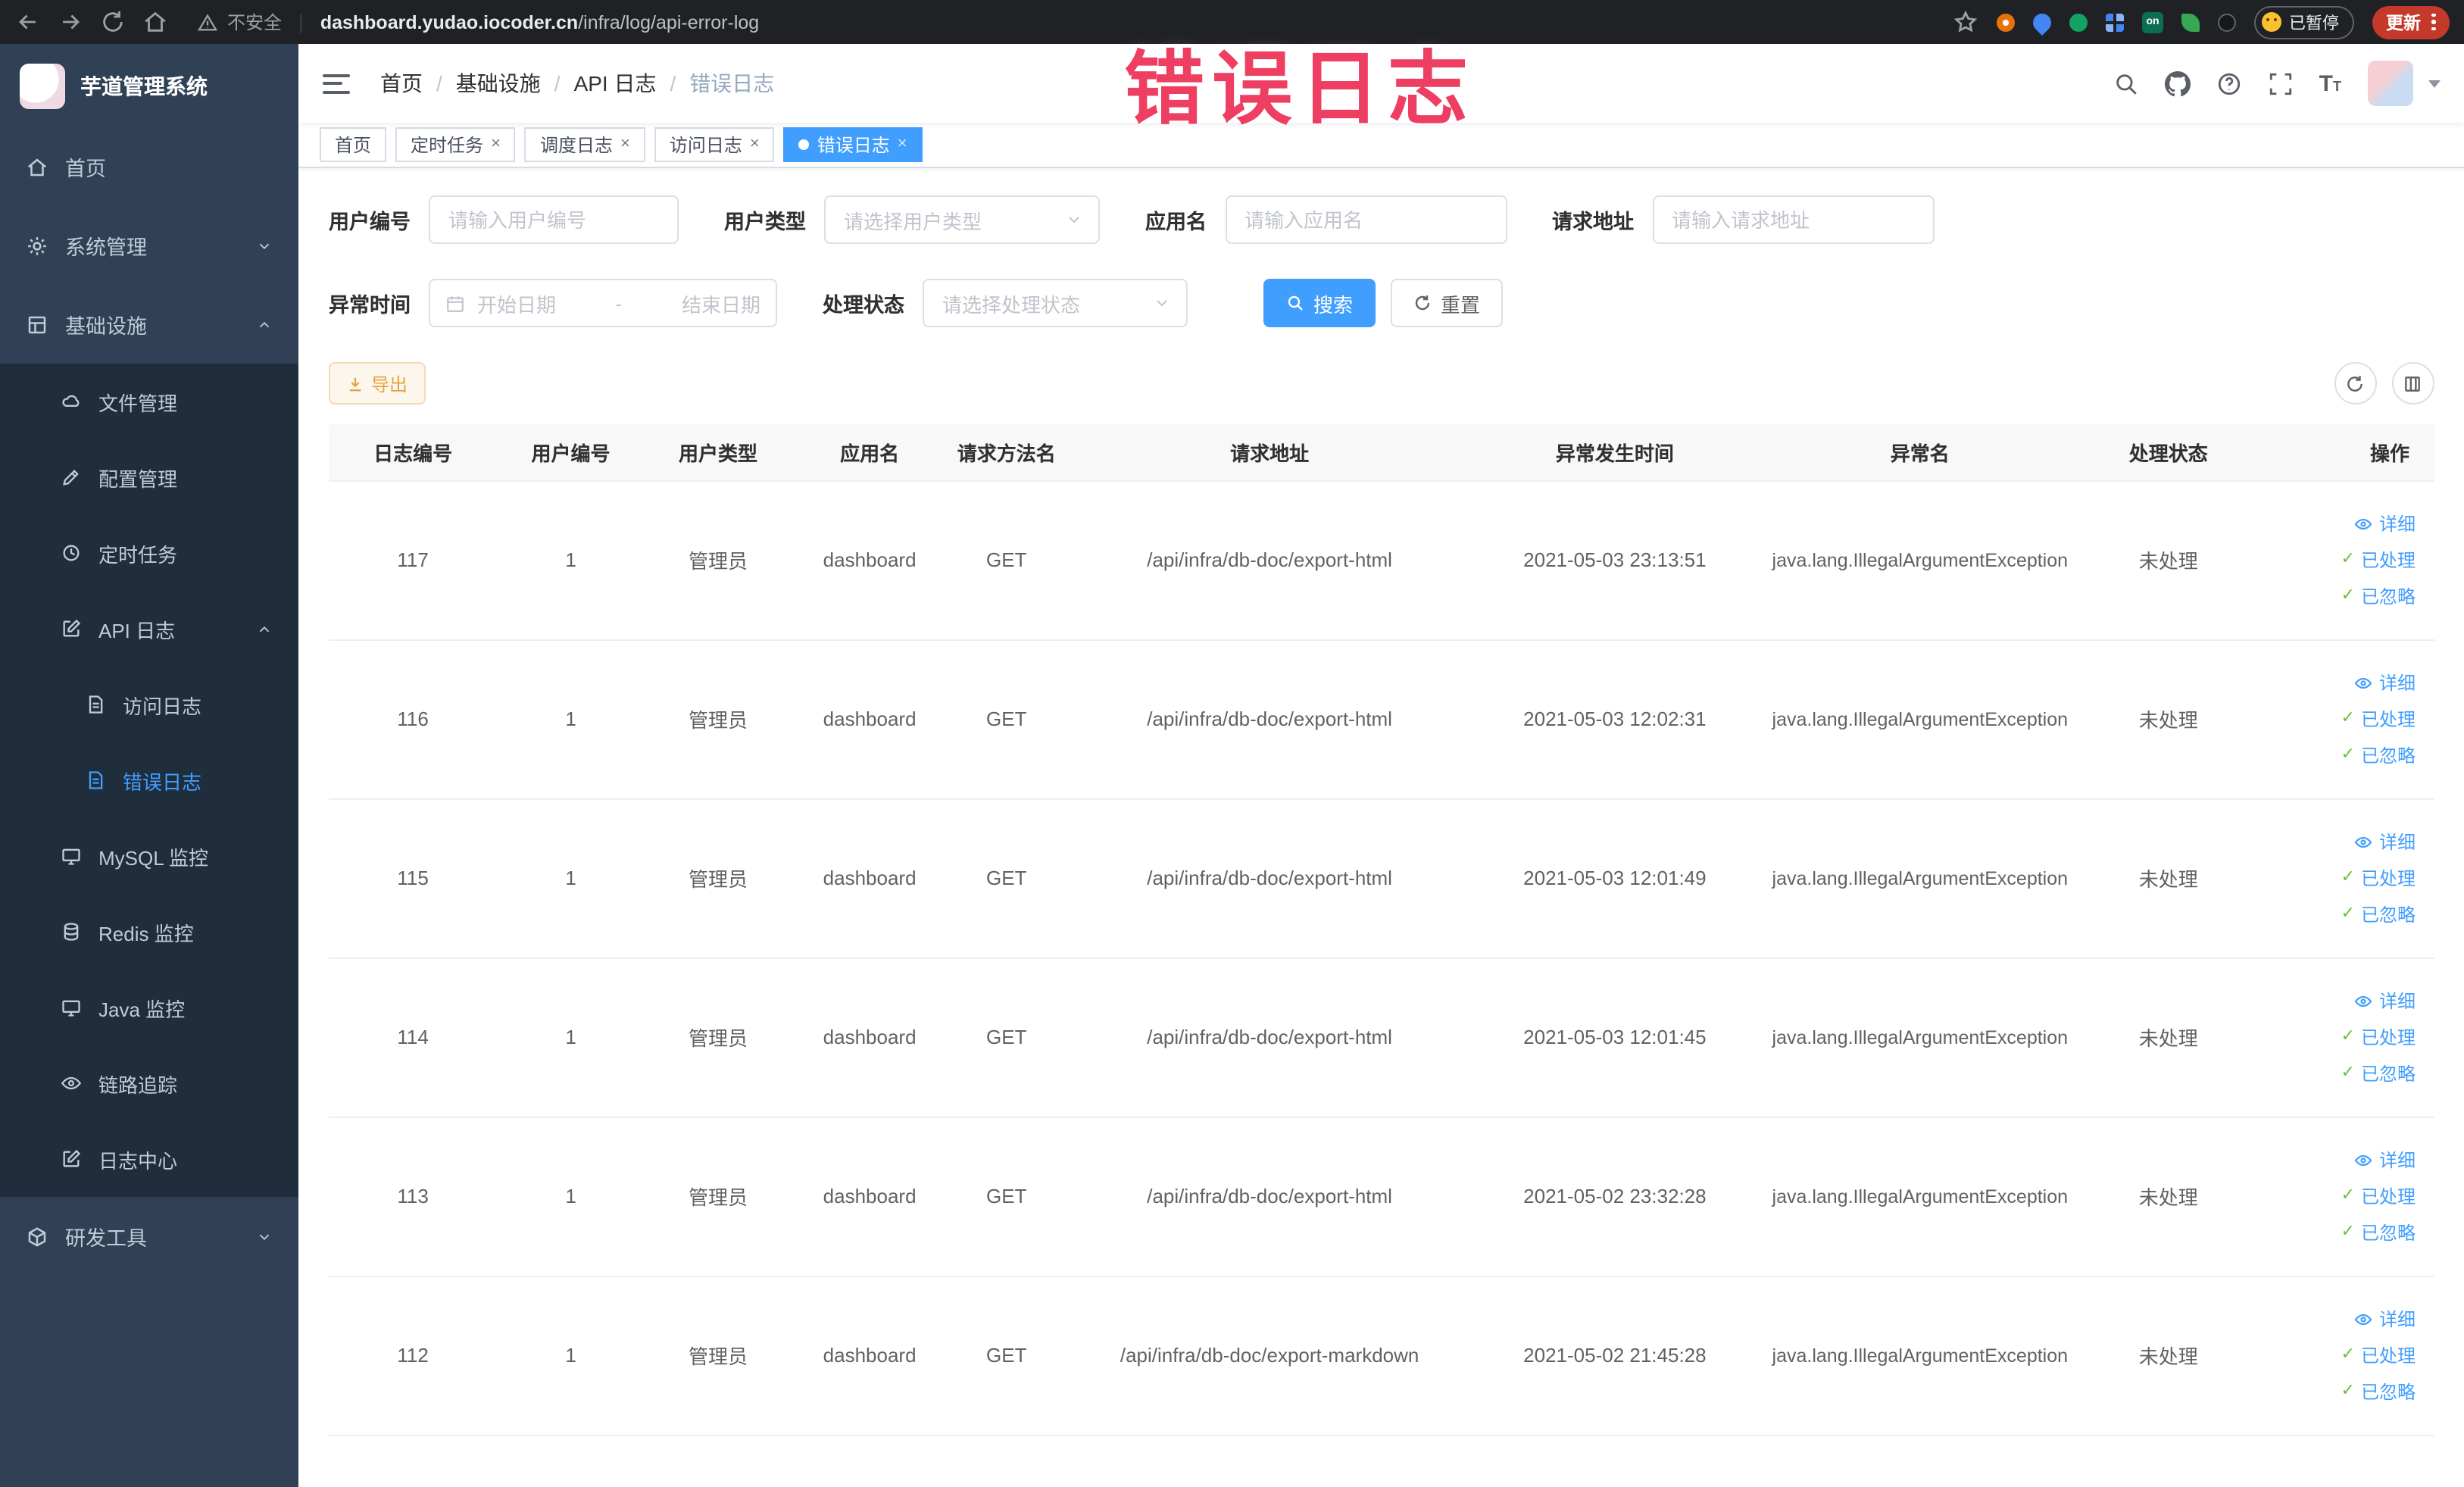  Describe the element at coordinates (149, 780) in the screenshot. I see `sidebar-item-error-log: 错误日志` at that location.